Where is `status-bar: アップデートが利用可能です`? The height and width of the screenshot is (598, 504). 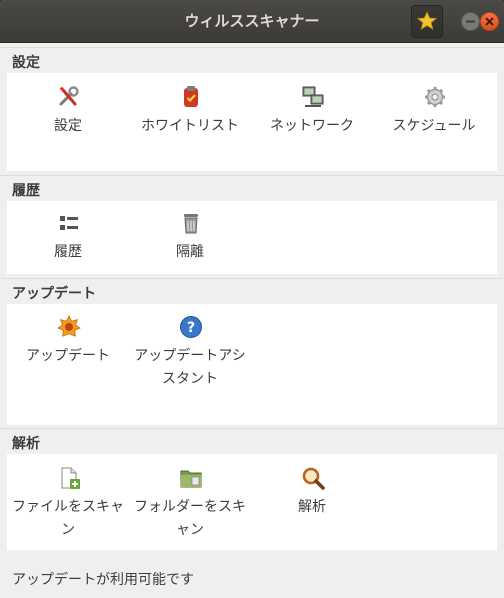
status-bar: アップデートが利用可能です is located at coordinates (252, 577).